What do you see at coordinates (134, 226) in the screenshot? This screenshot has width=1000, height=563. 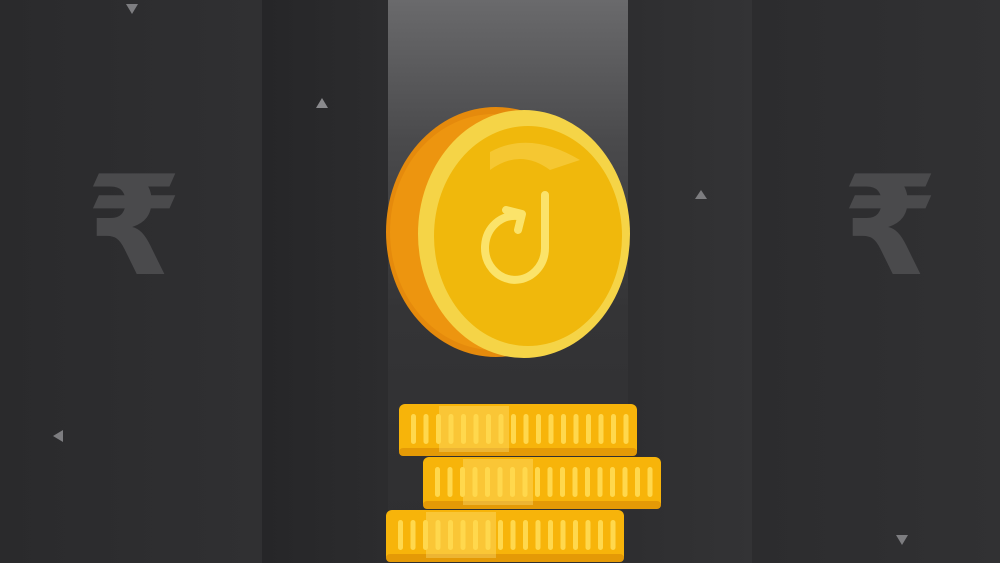 I see `rupee-symbol-left: ₹` at bounding box center [134, 226].